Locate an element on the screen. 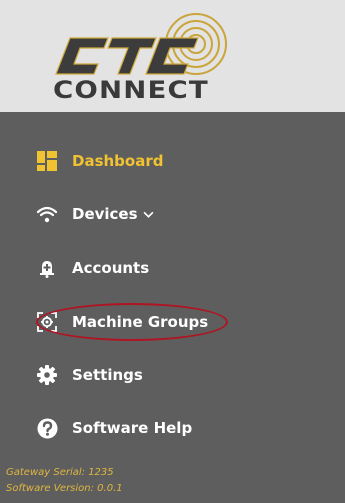 This screenshot has width=345, height=503. dashboard-icon is located at coordinates (47, 161).